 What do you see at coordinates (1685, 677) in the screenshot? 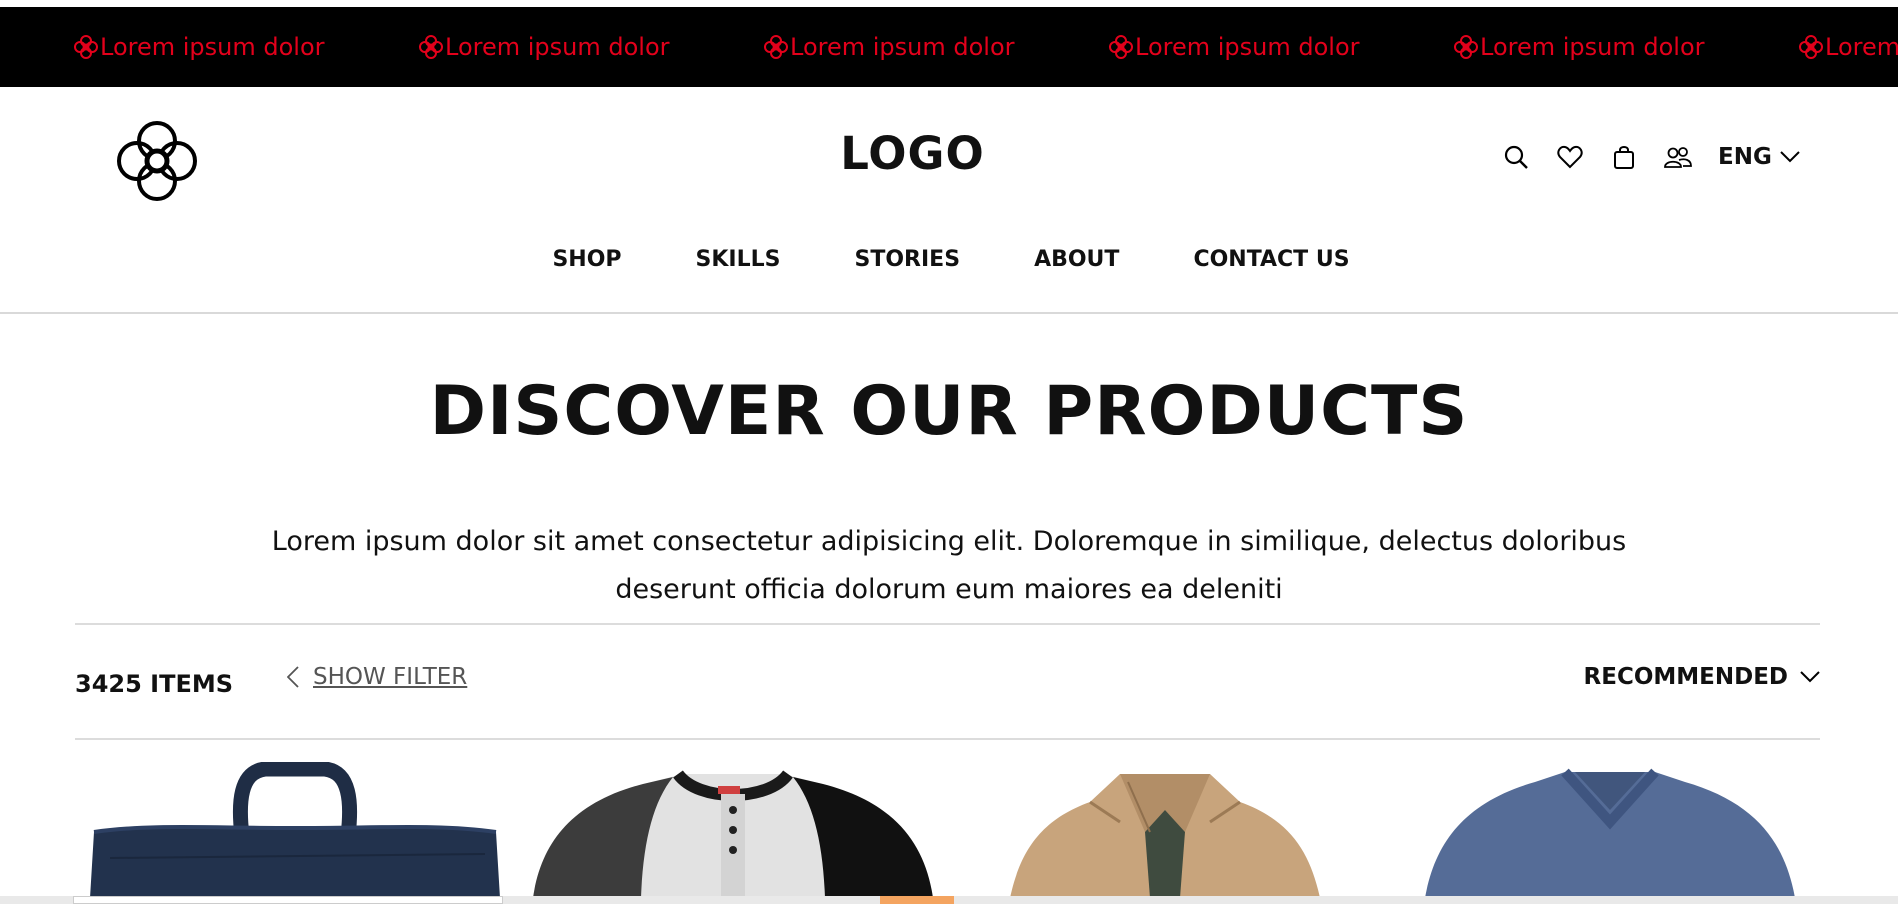
I see `sort-label: RECOMMENDED` at bounding box center [1685, 677].